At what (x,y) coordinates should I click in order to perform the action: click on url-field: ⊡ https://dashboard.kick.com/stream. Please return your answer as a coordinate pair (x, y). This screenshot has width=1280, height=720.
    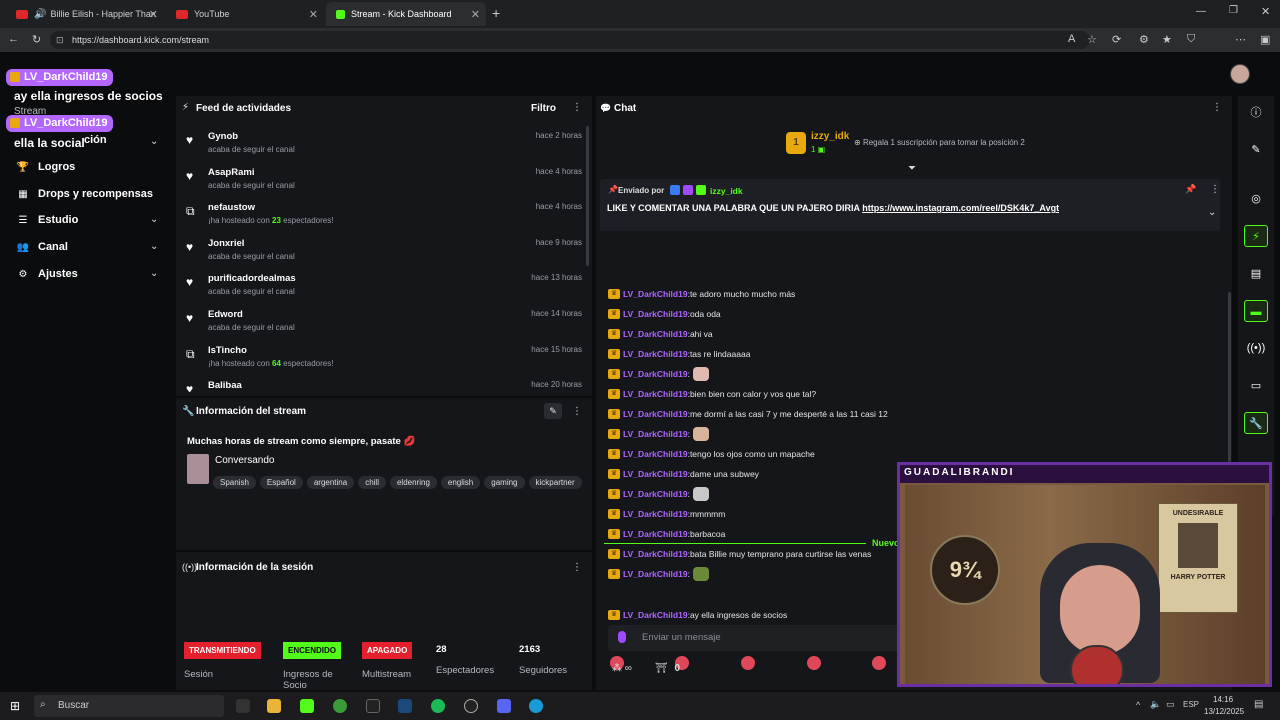
    Looking at the image, I should click on (570, 40).